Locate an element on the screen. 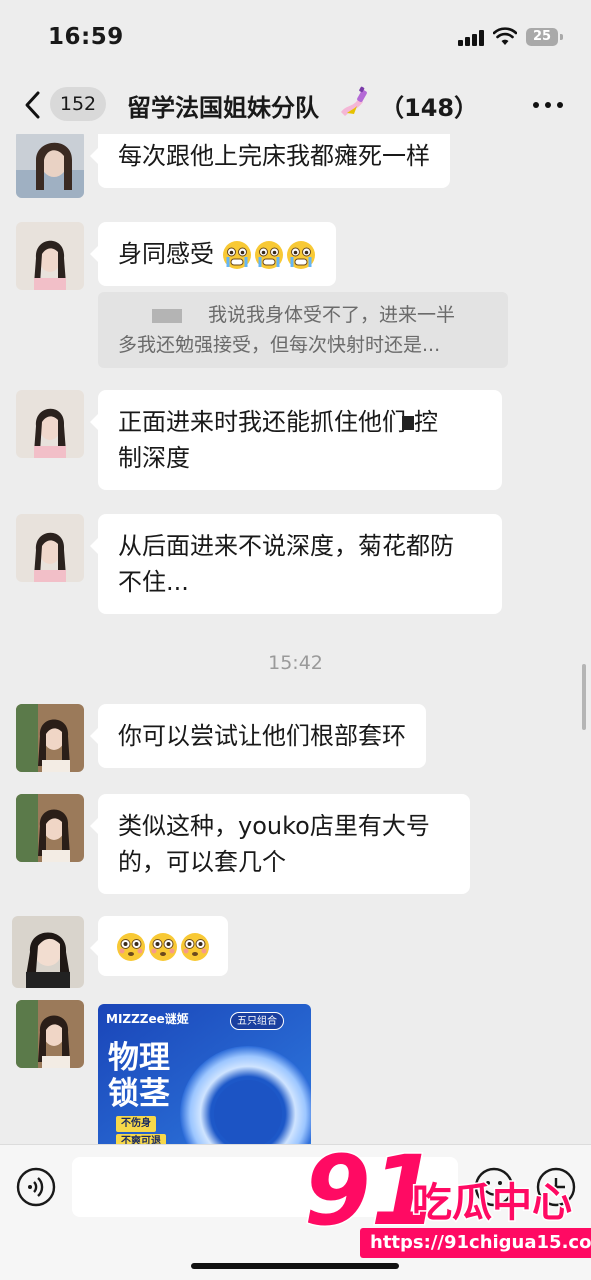 The height and width of the screenshot is (1280, 591). message-bubble: 每次跟他上完床我都瘫死一样 is located at coordinates (270, 161).